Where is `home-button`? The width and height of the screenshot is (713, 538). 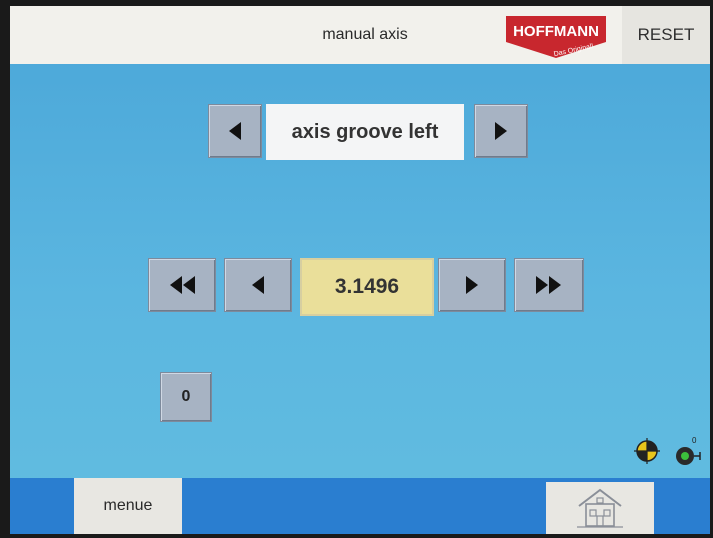
home-button is located at coordinates (600, 508).